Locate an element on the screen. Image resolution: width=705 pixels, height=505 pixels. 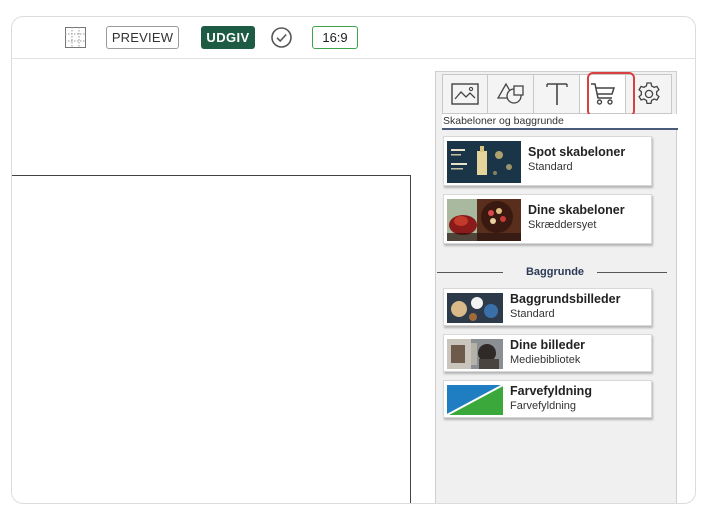
shapes-icon is located at coordinates (510, 93).